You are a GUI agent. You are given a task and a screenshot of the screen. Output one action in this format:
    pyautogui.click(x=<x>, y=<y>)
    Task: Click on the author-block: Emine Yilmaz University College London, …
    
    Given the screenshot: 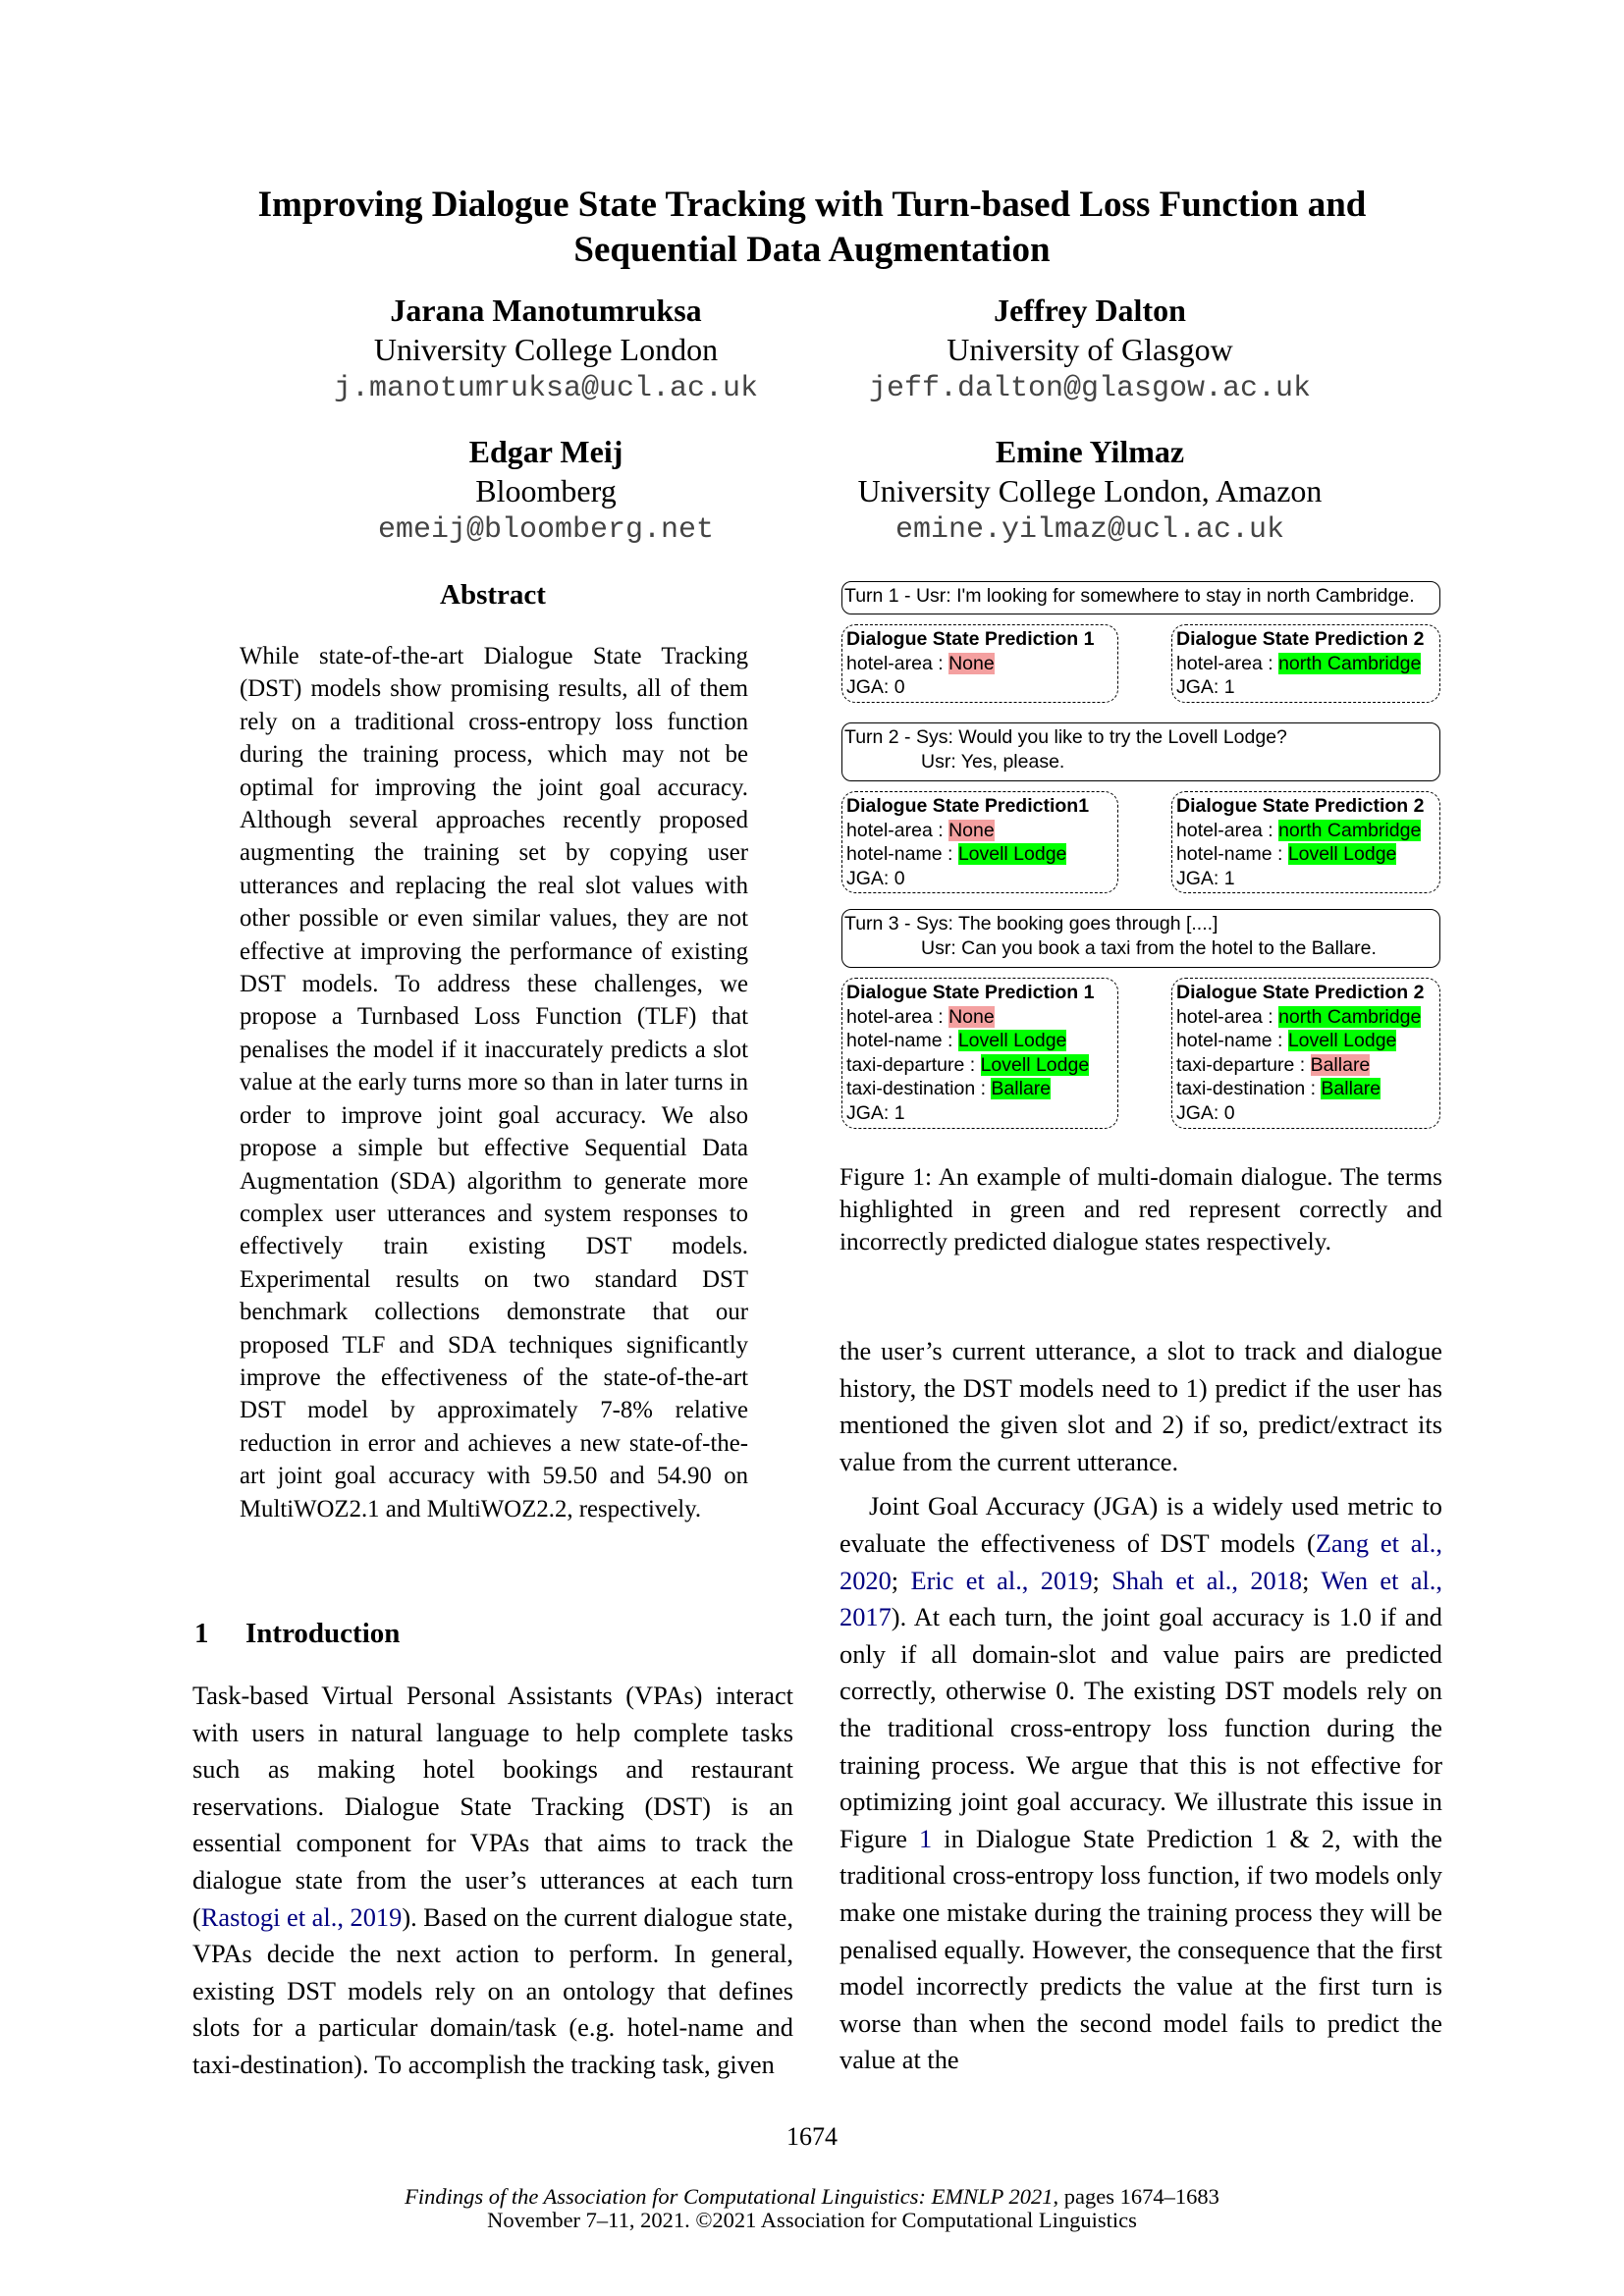 What is the action you would take?
    pyautogui.click(x=1090, y=491)
    